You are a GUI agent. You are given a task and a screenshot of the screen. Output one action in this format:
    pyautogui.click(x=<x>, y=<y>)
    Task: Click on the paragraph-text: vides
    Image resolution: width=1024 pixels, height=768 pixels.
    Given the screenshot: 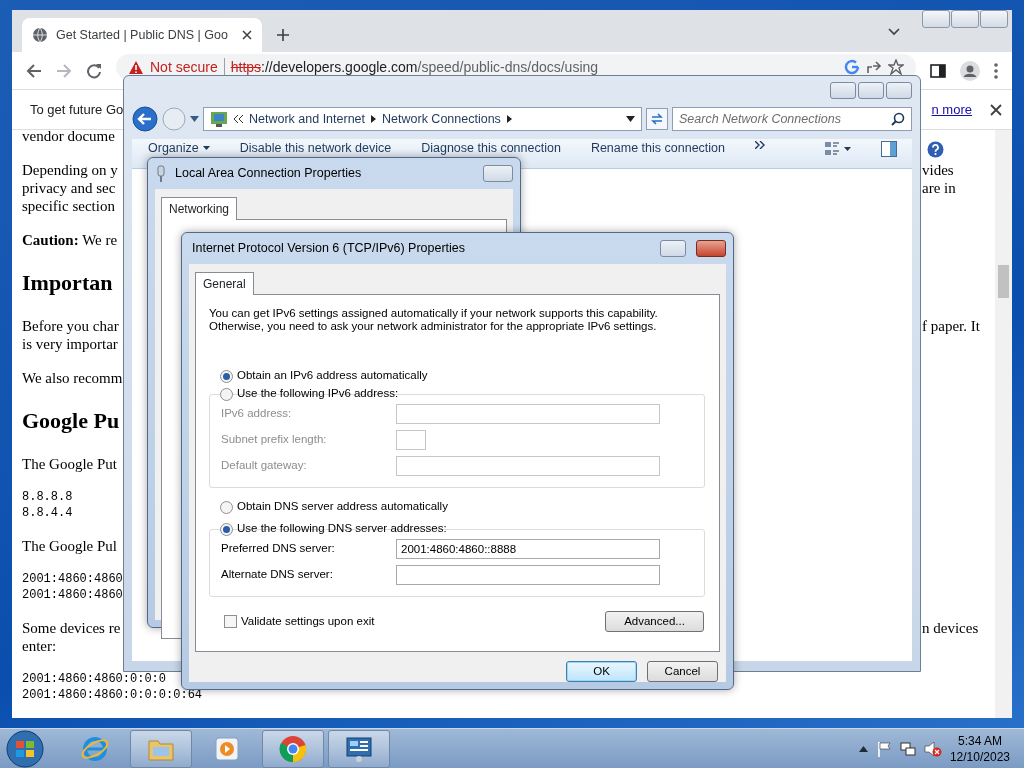 What is the action you would take?
    pyautogui.click(x=938, y=170)
    